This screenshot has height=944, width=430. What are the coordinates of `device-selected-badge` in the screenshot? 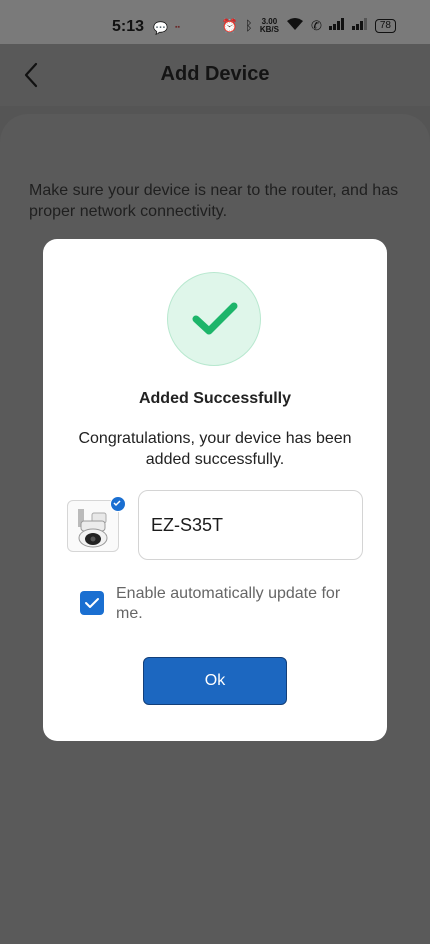 It's located at (118, 504).